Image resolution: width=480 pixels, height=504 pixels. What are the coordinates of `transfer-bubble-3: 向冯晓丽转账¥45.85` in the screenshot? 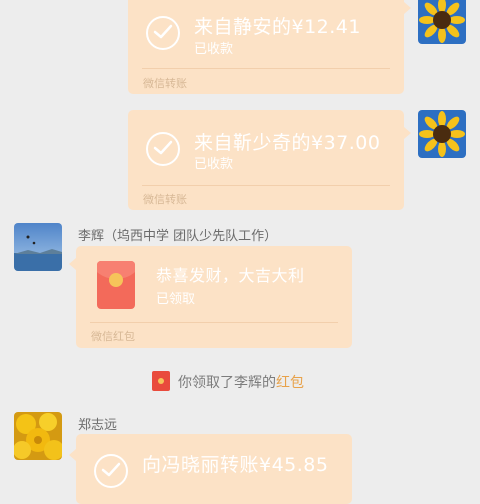 It's located at (214, 469).